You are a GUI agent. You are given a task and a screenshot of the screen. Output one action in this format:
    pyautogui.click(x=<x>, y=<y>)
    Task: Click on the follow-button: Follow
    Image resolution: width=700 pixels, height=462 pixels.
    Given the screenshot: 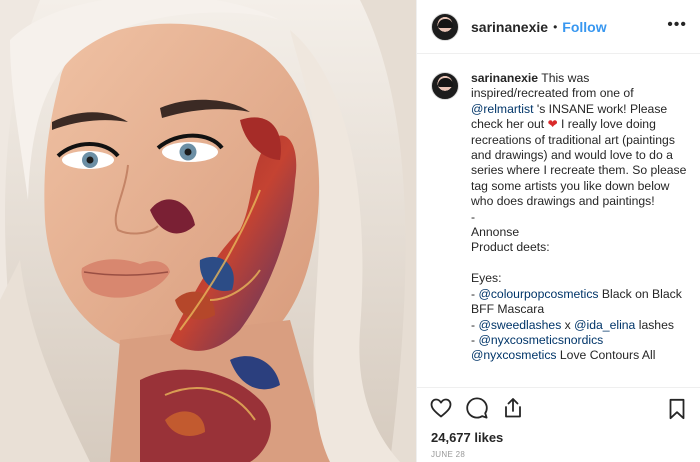 What is the action you would take?
    pyautogui.click(x=584, y=27)
    